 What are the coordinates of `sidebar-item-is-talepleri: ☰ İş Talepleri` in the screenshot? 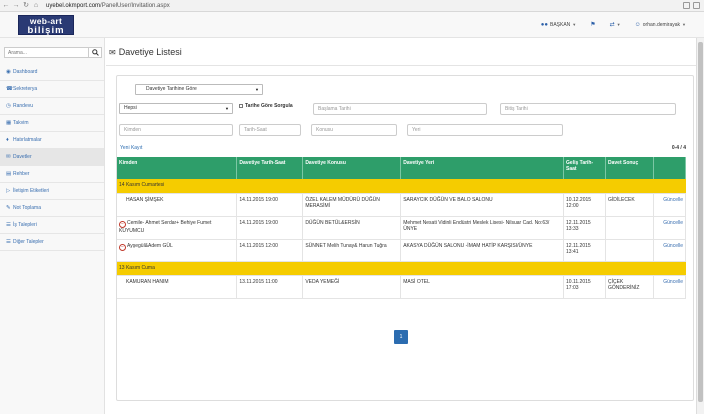 It's located at (52, 225).